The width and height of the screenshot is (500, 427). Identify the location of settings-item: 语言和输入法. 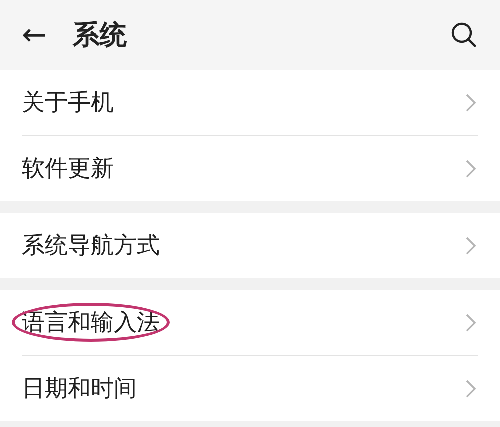
(91, 323).